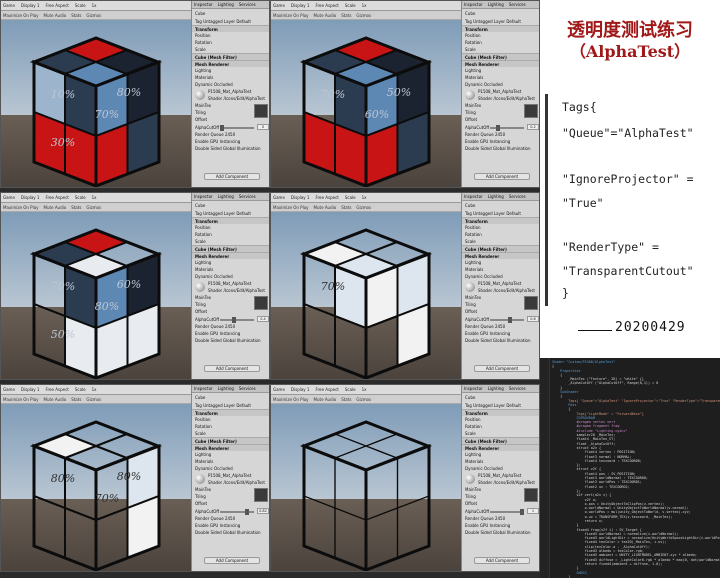 Image resolution: width=720 pixels, height=578 pixels. I want to click on alpha-cutoff-value: 1, so click(533, 511).